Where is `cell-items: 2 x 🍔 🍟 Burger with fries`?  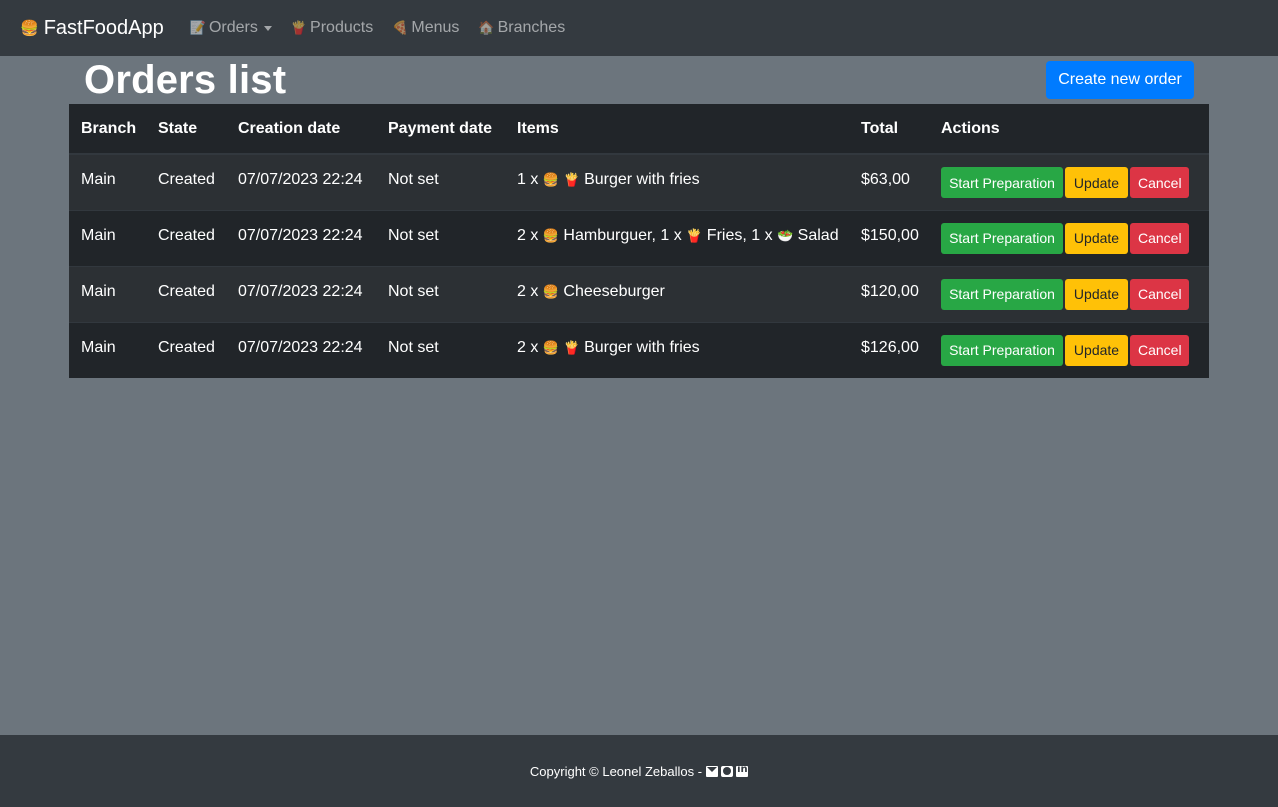
cell-items: 2 x 🍔 🍟 Burger with fries is located at coordinates (677, 349).